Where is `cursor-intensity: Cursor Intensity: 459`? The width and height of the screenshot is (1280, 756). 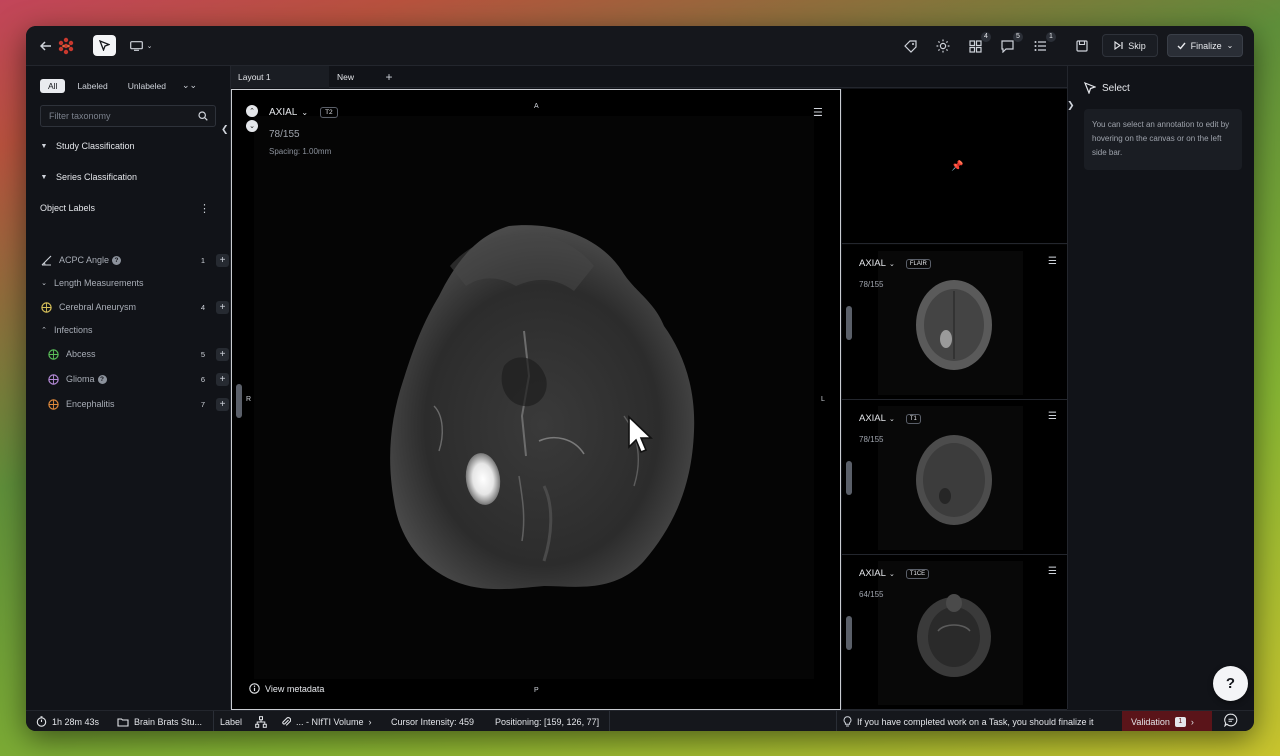 cursor-intensity: Cursor Intensity: 459 is located at coordinates (433, 721).